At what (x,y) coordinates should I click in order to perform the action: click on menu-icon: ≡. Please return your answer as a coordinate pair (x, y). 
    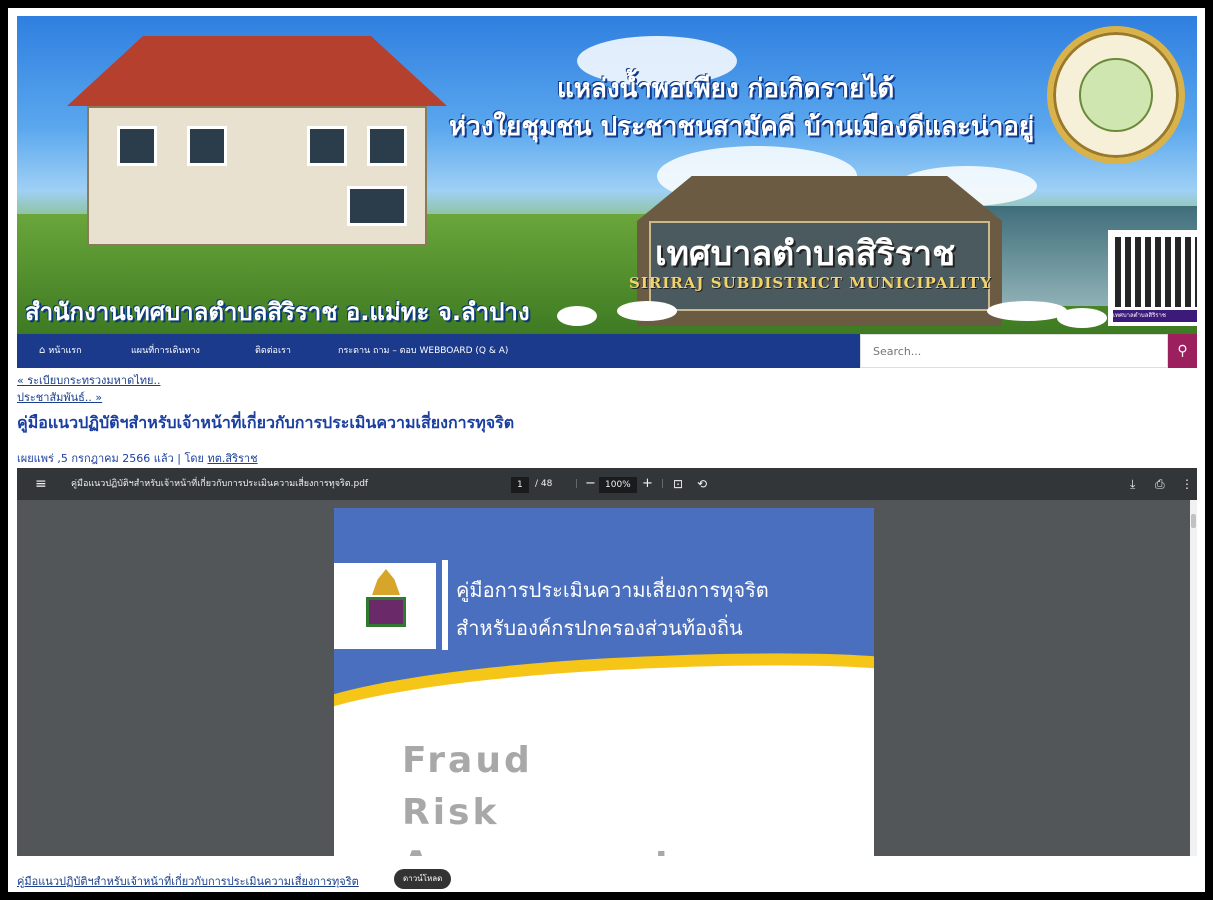
    Looking at the image, I should click on (41, 484).